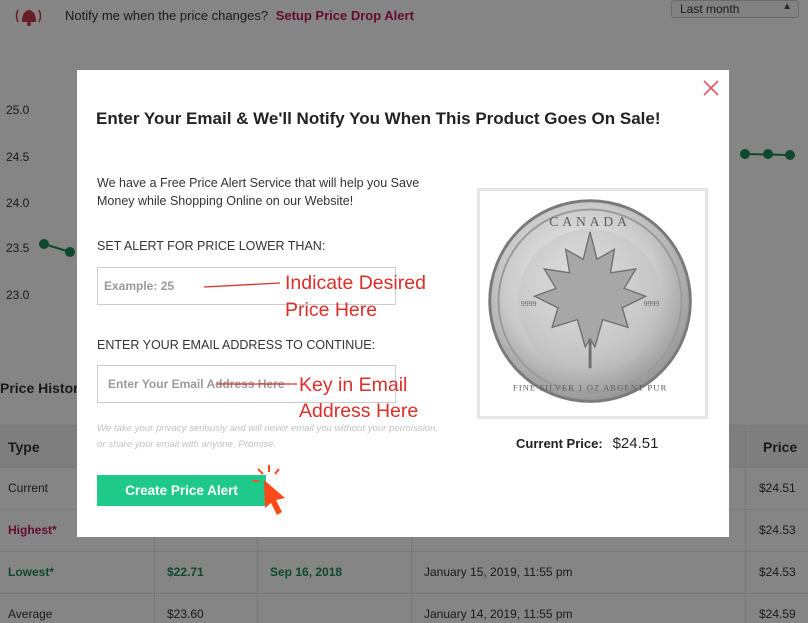 This screenshot has width=808, height=623. What do you see at coordinates (359, 398) in the screenshot?
I see `annotation-email: Key in Email Address Here` at bounding box center [359, 398].